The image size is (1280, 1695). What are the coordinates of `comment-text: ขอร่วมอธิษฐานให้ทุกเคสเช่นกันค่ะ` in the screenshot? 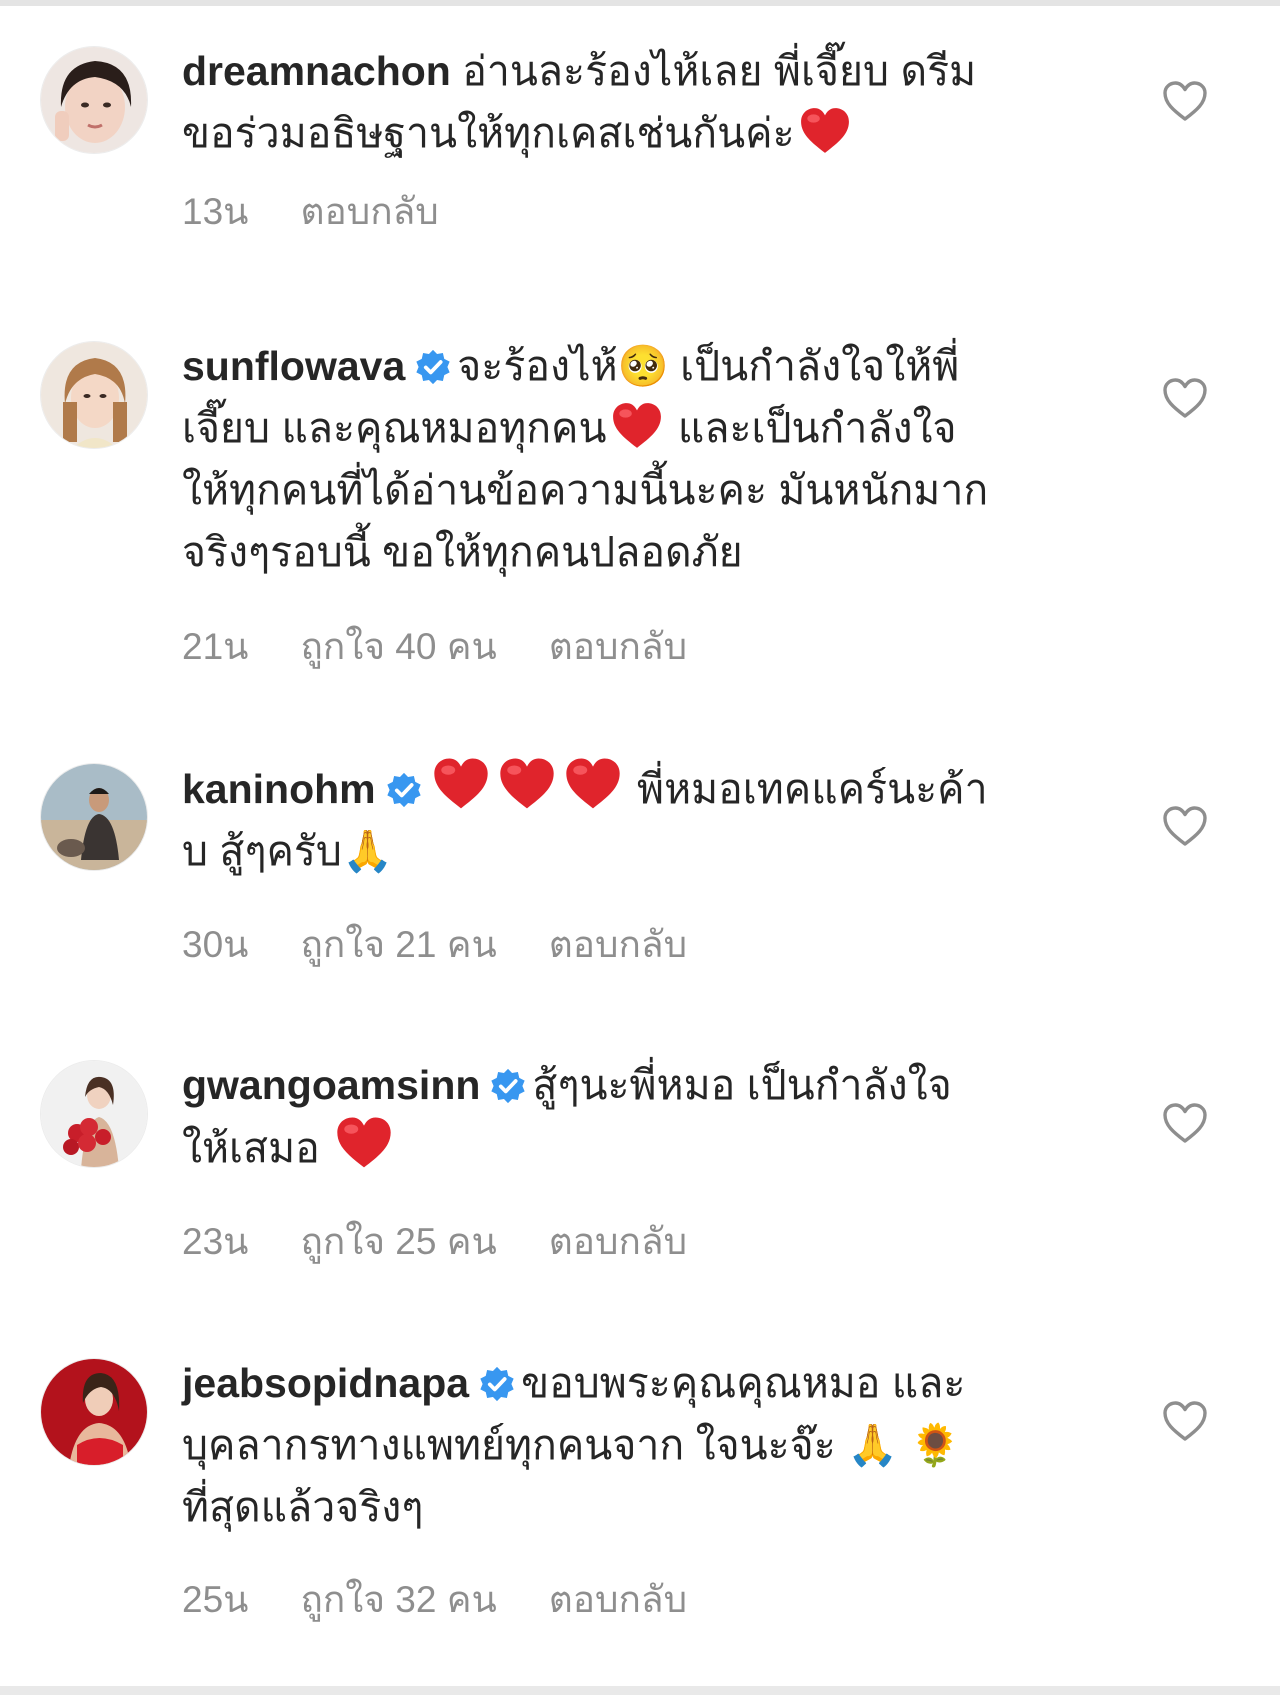 It's located at (488, 133).